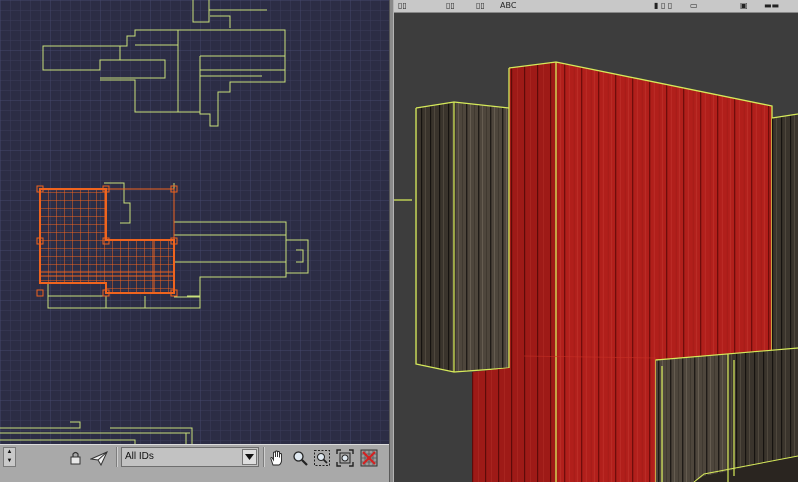 The image size is (798, 482). What do you see at coordinates (663, 5) in the screenshot?
I see `toolbar-glyph: ▮ ▯ ▯` at bounding box center [663, 5].